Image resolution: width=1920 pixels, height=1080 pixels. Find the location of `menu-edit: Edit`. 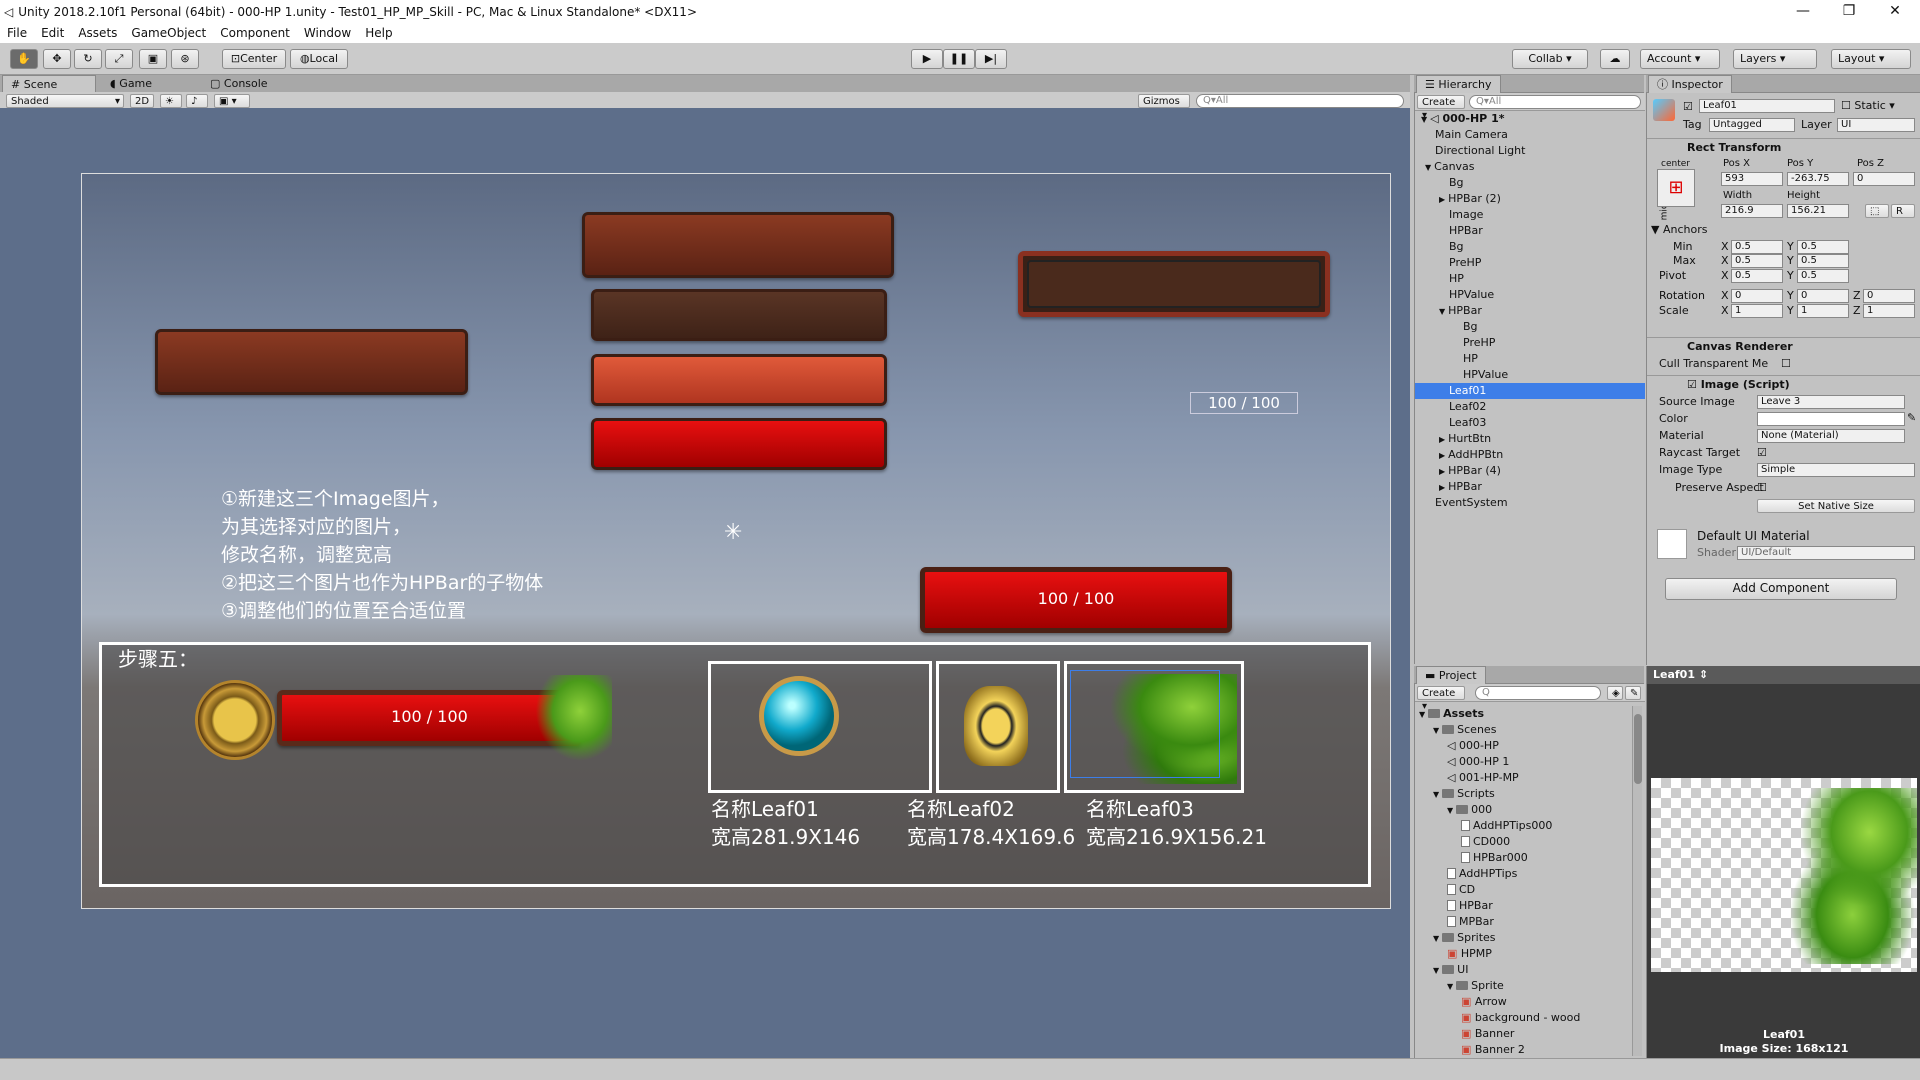

menu-edit: Edit is located at coordinates (52, 33).